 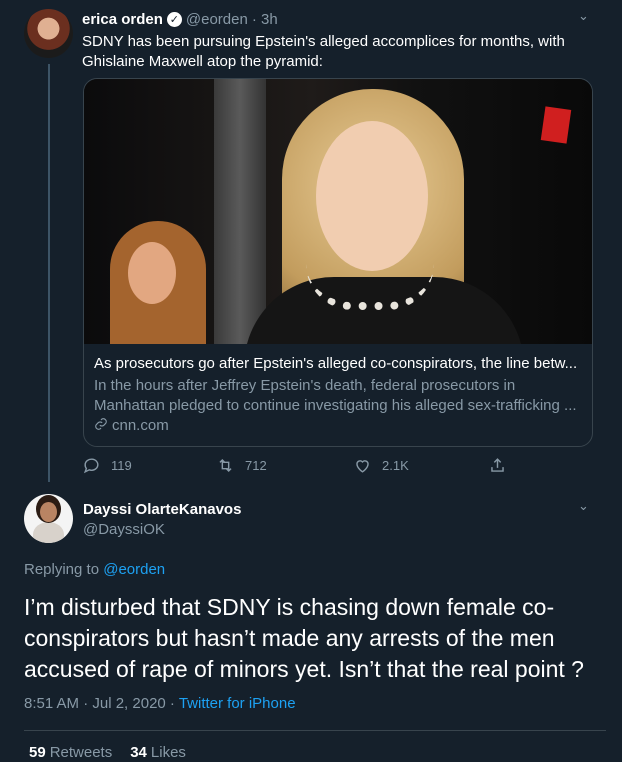 What do you see at coordinates (37, 752) in the screenshot?
I see `retweets-count: 59` at bounding box center [37, 752].